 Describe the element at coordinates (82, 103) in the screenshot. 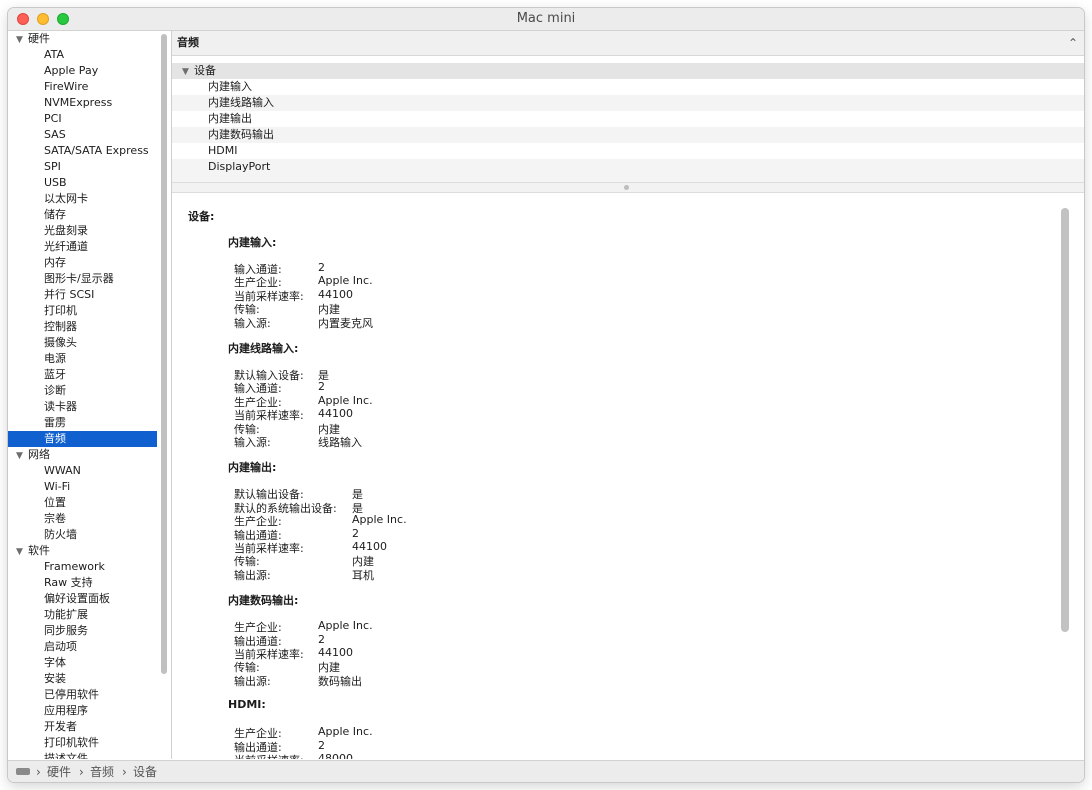

I see `sidebar-item: NVMExpress` at that location.